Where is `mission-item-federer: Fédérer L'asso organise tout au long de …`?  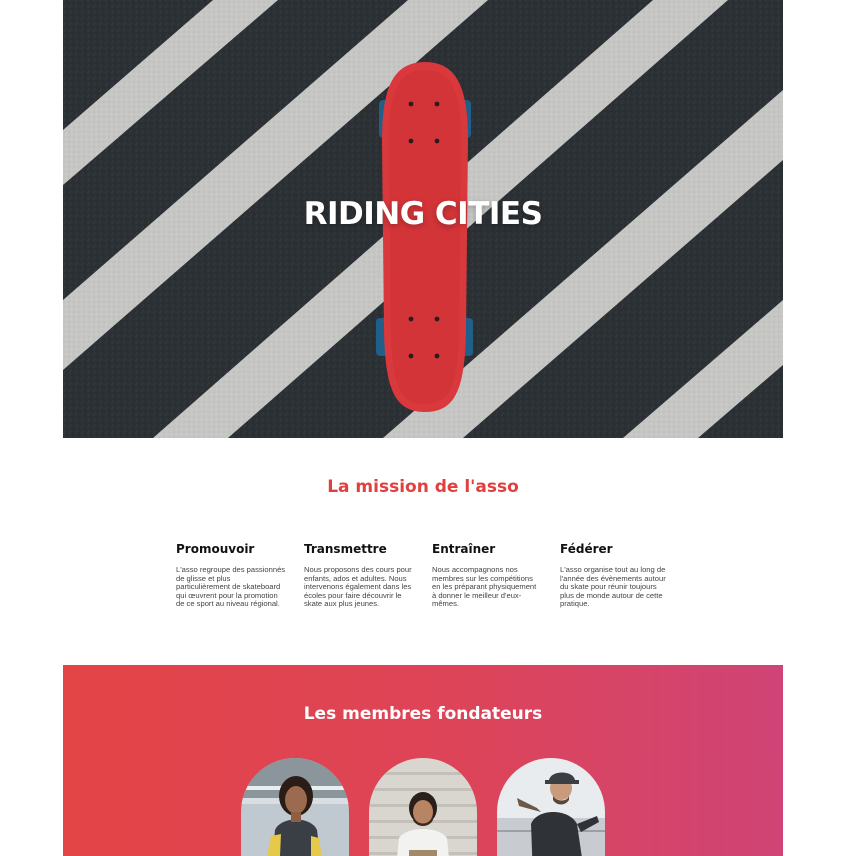
mission-item-federer: Fédérer L'asso organise tout au long de … is located at coordinates (615, 575).